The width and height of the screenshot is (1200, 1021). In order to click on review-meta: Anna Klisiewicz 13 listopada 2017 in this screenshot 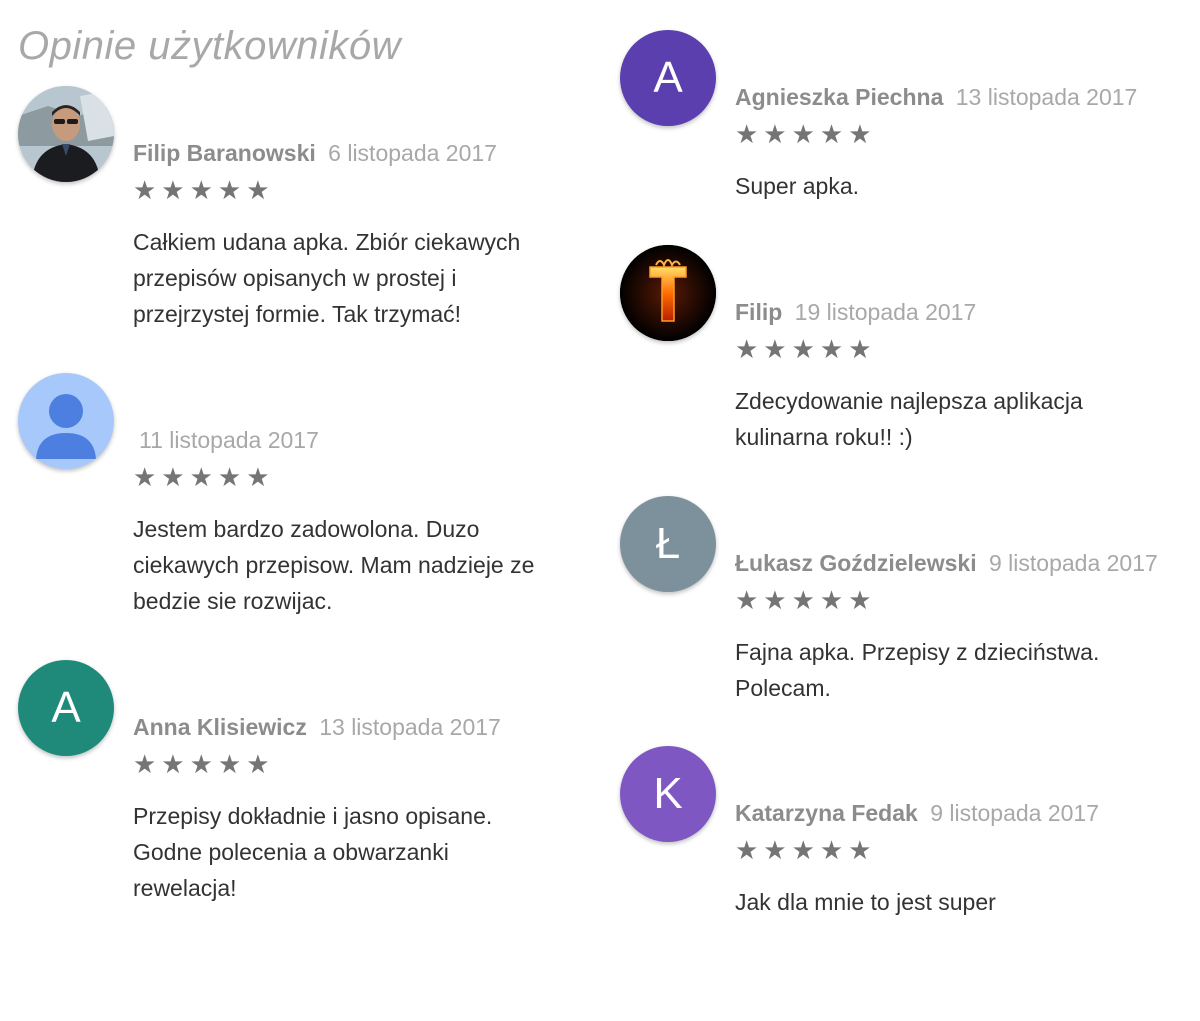, I will do `click(317, 727)`.